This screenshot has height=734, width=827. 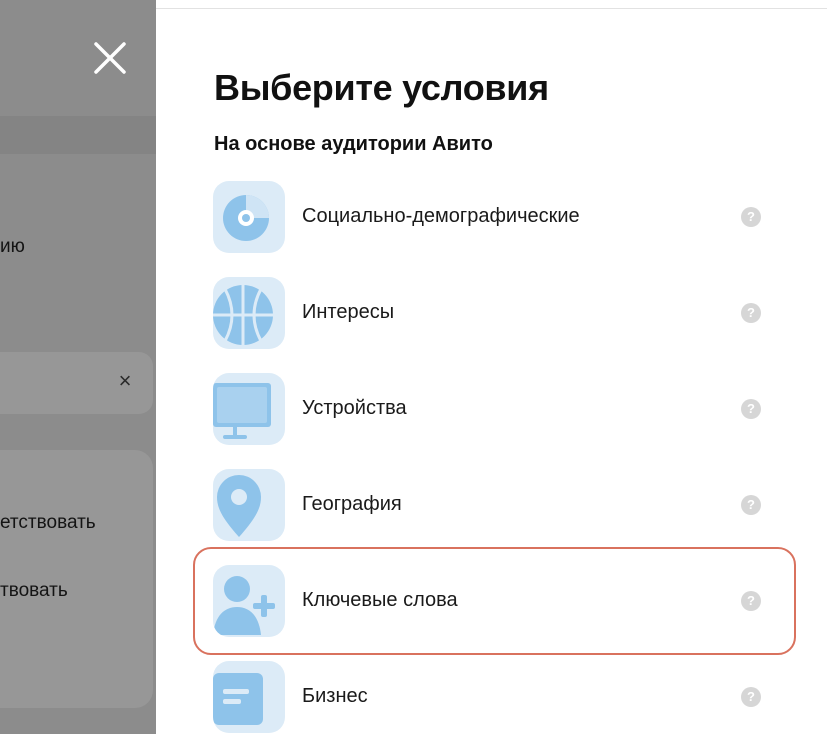 I want to click on condition-label: Бизнес, so click(x=335, y=696).